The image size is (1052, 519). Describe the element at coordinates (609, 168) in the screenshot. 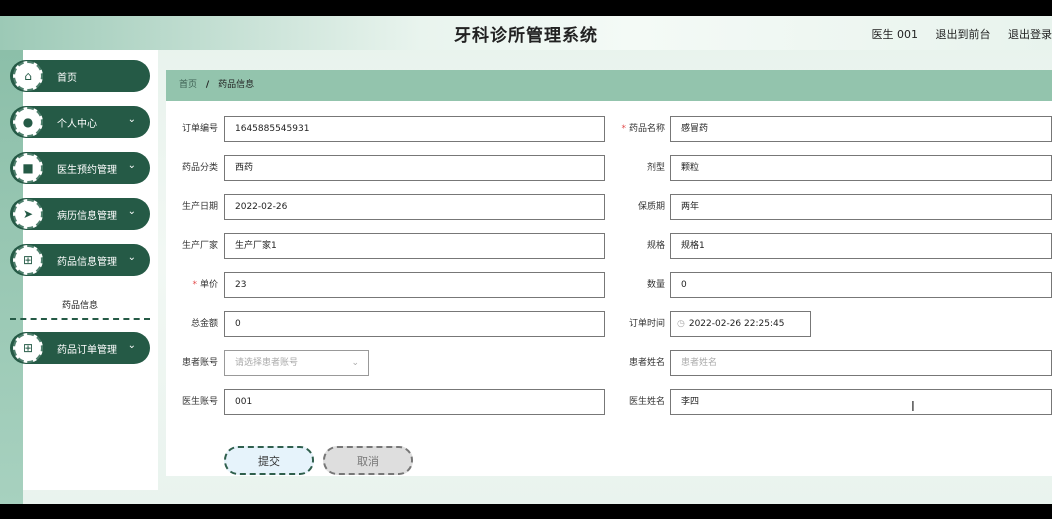

I see `form-row: 药品分类 西药 剂型 颗粒` at that location.